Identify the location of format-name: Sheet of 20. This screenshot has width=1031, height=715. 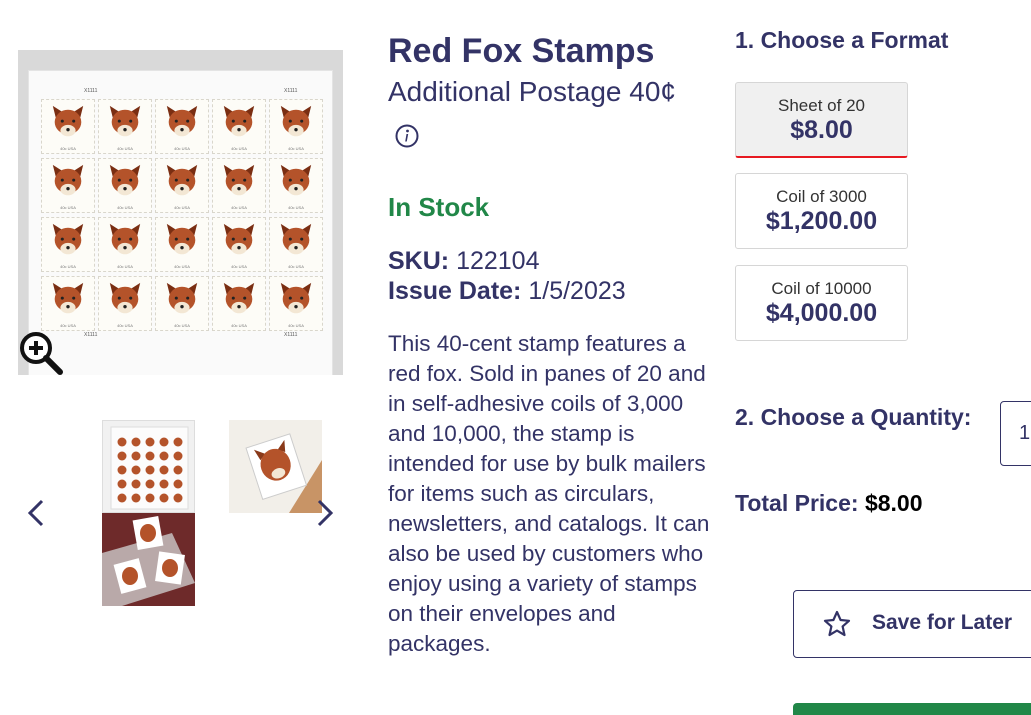
(821, 105).